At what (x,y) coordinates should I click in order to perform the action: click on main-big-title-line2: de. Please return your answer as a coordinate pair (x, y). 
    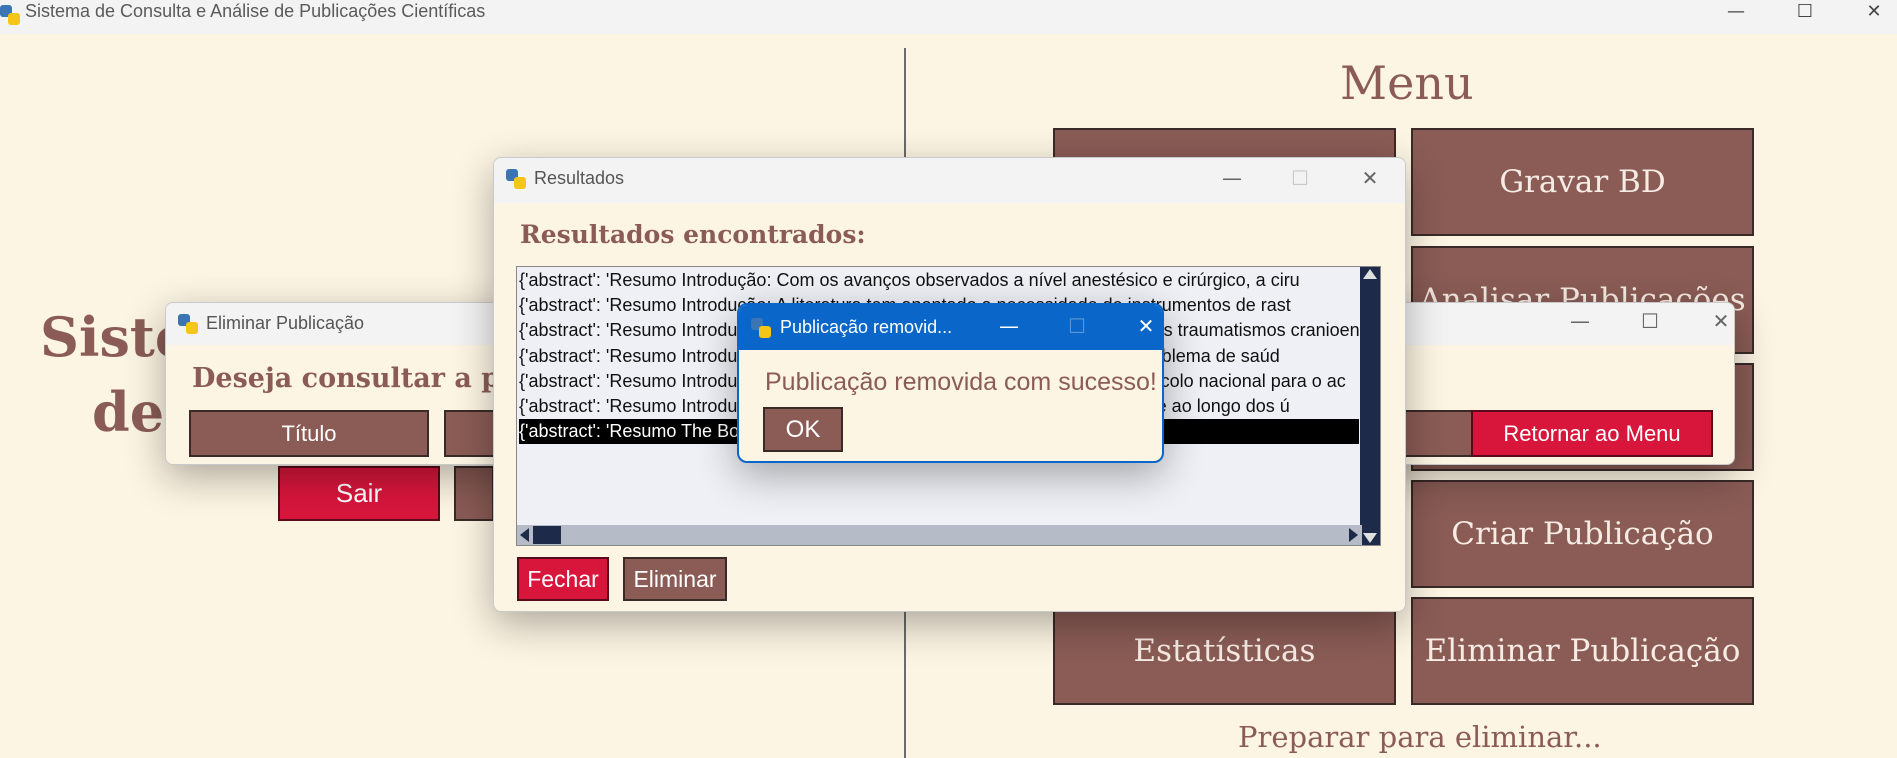
    Looking at the image, I should click on (128, 412).